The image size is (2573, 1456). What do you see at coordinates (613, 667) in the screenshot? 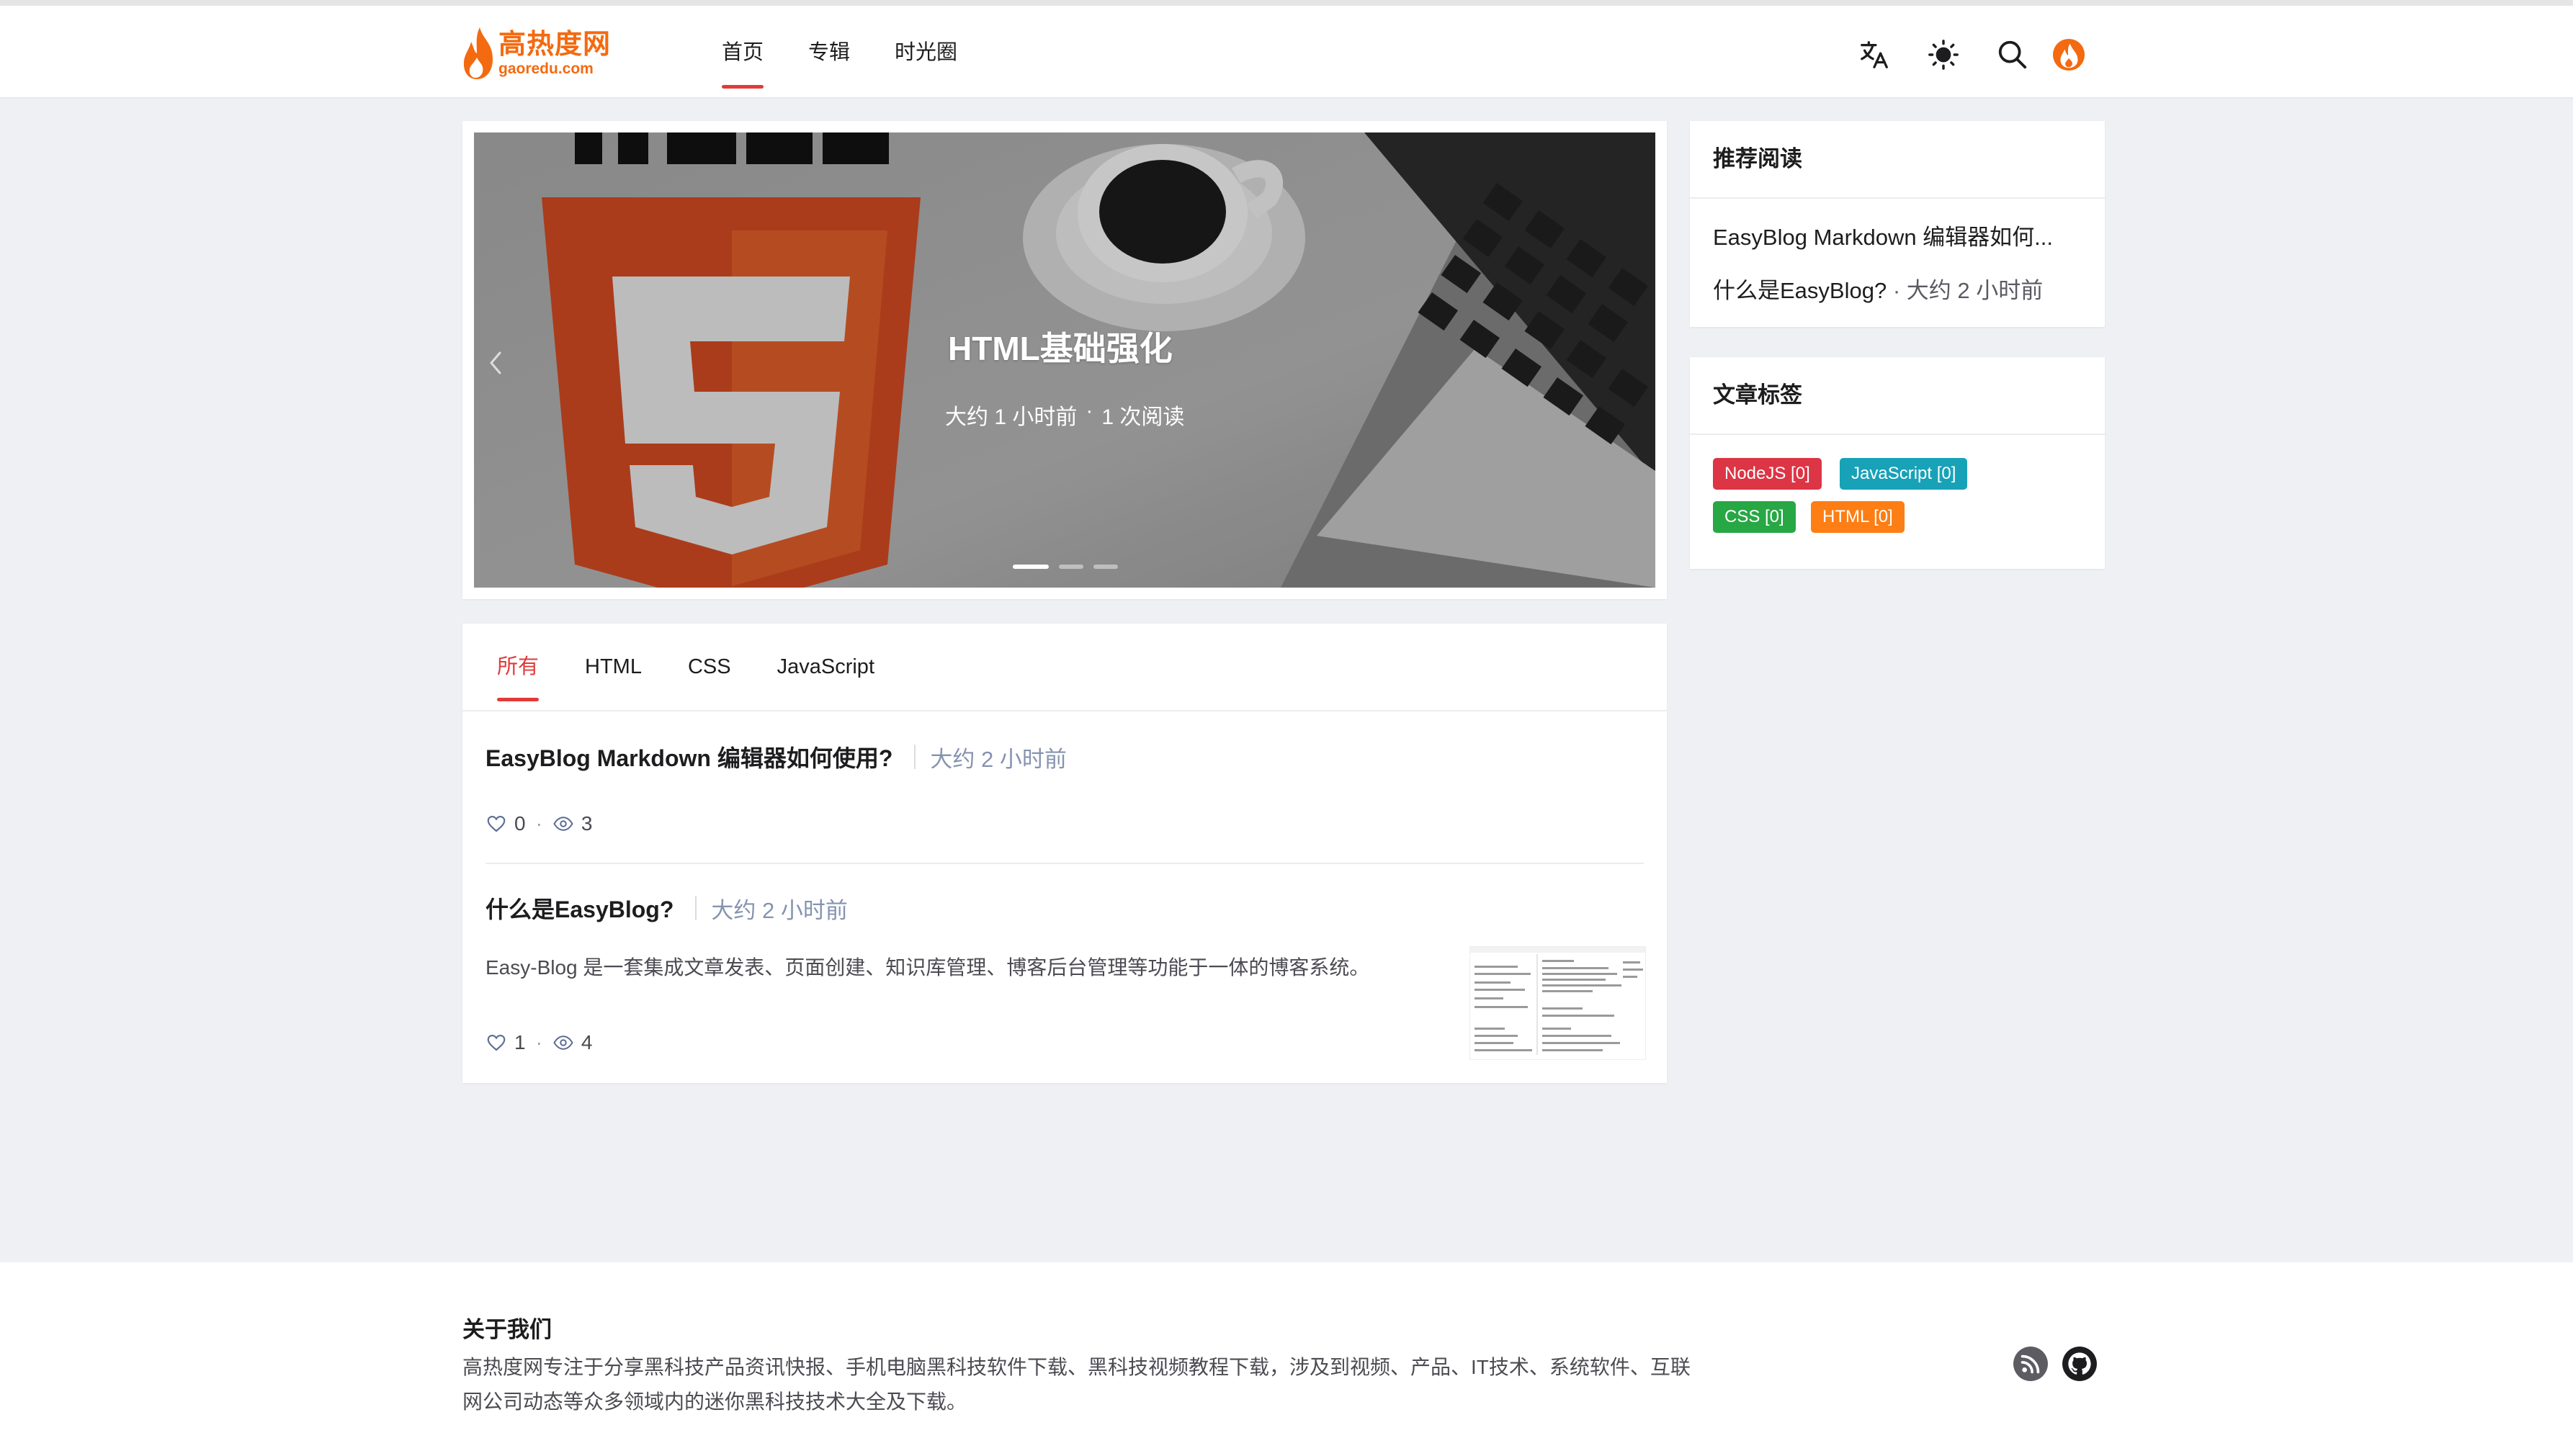
I see `tab-html: HTML` at bounding box center [613, 667].